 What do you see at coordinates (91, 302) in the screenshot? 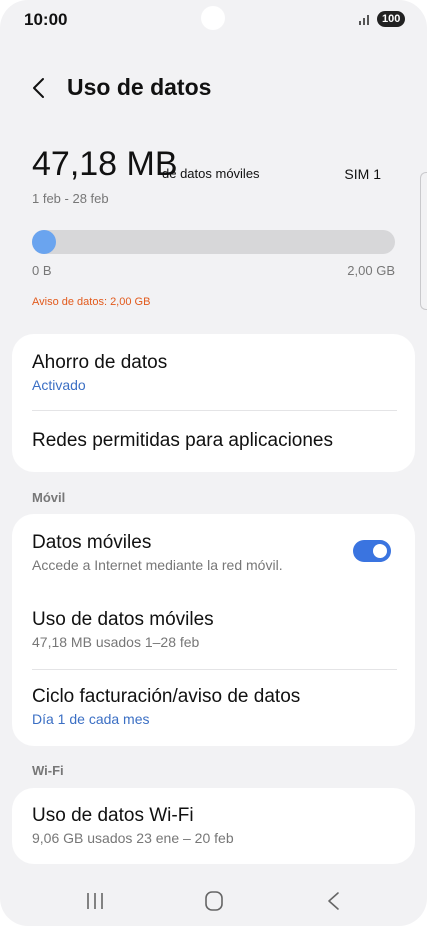
I see `data-warning-label: Aviso de datos: 2,00 GB` at bounding box center [91, 302].